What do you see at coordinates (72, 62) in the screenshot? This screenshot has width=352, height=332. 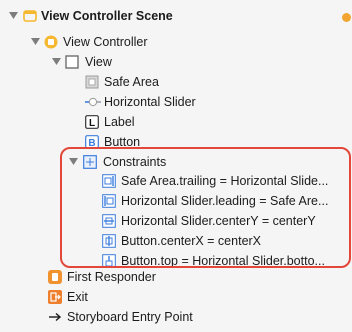 I see `view-icon` at bounding box center [72, 62].